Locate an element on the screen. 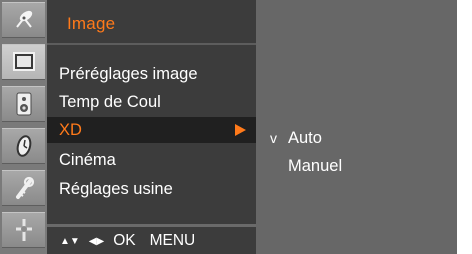 This screenshot has height=254, width=472. clock-icon is located at coordinates (23, 146).